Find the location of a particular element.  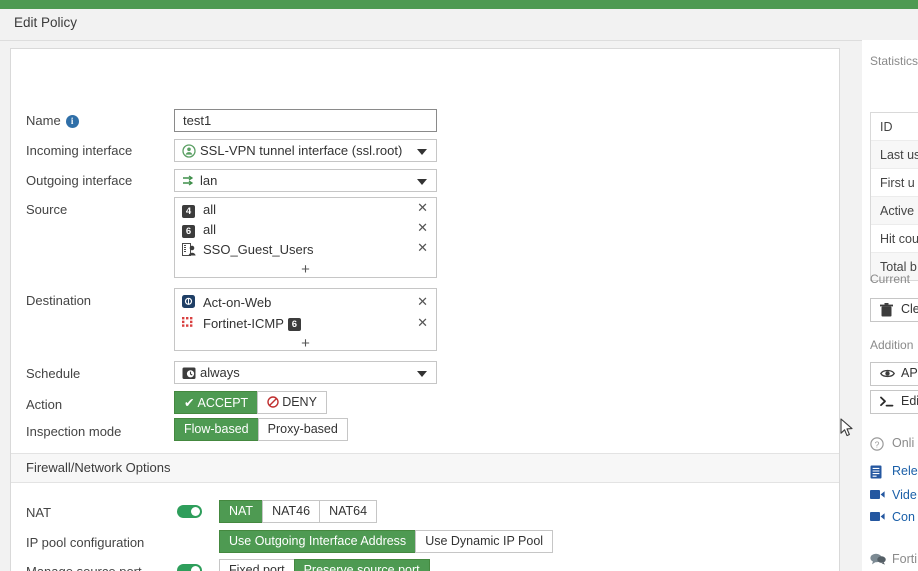

destination-list: Act-on-Web ✕ Fortinet-ICMP 6 ✕ + is located at coordinates (305, 320).